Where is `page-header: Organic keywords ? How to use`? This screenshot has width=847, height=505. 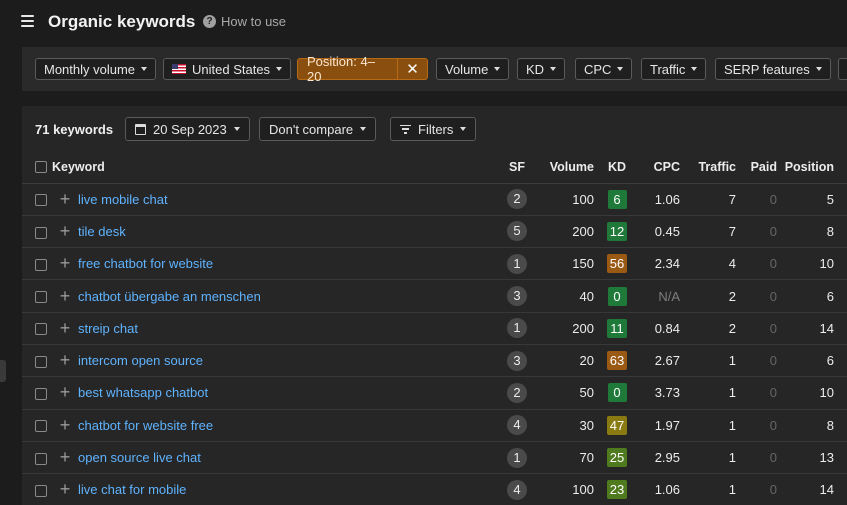
page-header: Organic keywords ? How to use is located at coordinates (423, 22).